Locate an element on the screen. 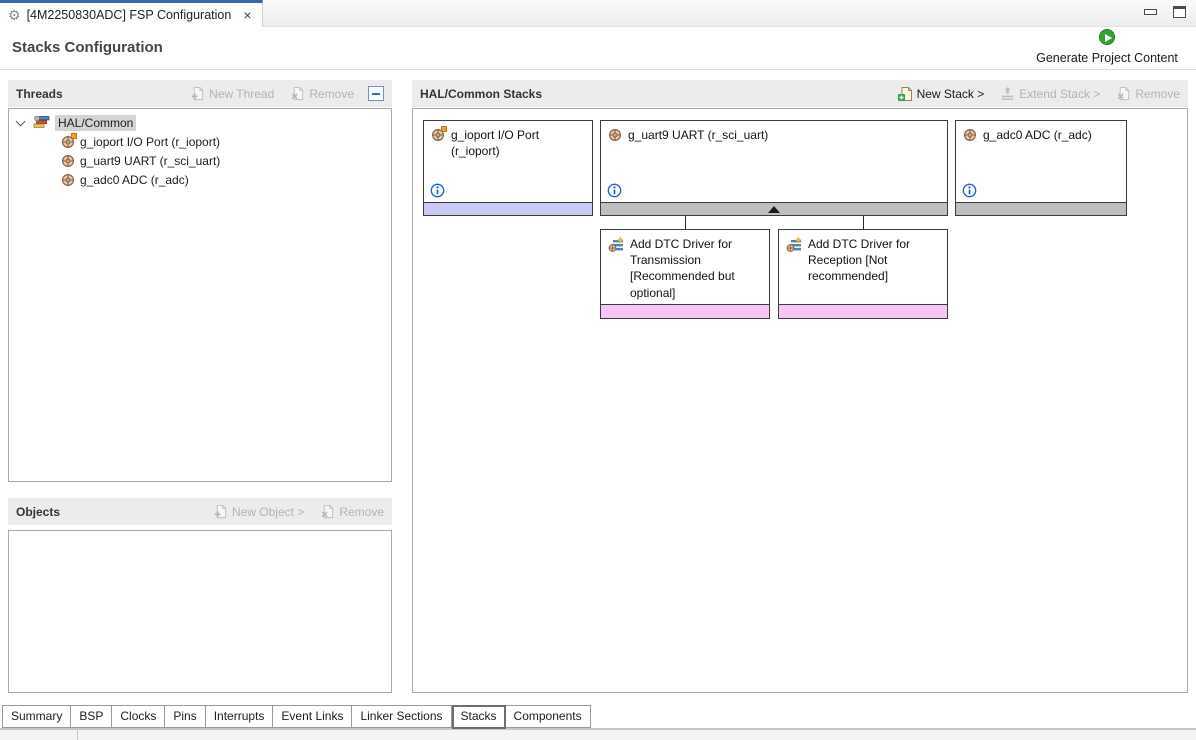  tab-interrupts: Interrupts is located at coordinates (239, 716).